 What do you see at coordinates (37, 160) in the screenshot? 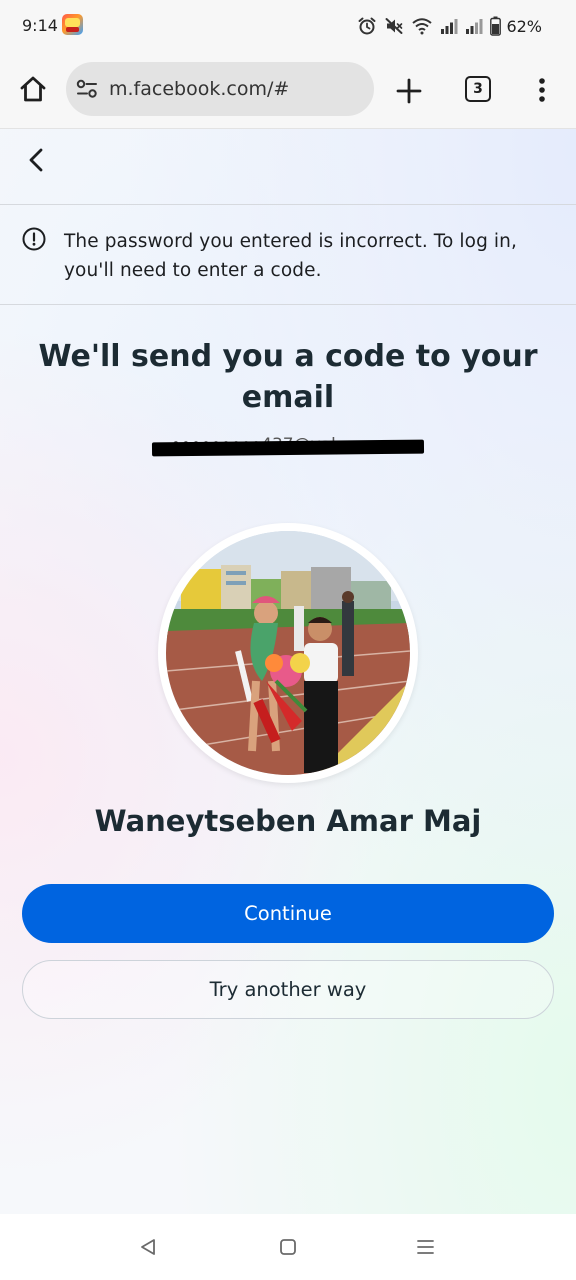
I see `chevron-left-icon` at bounding box center [37, 160].